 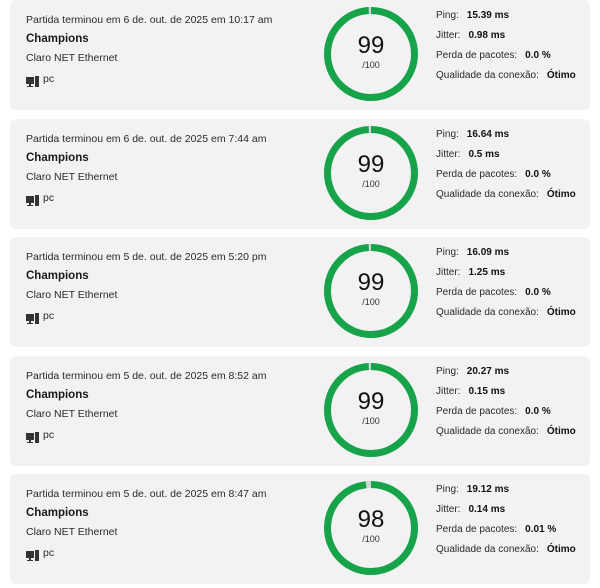 I want to click on ping-stat: Ping: 15.39 ms, so click(x=472, y=15).